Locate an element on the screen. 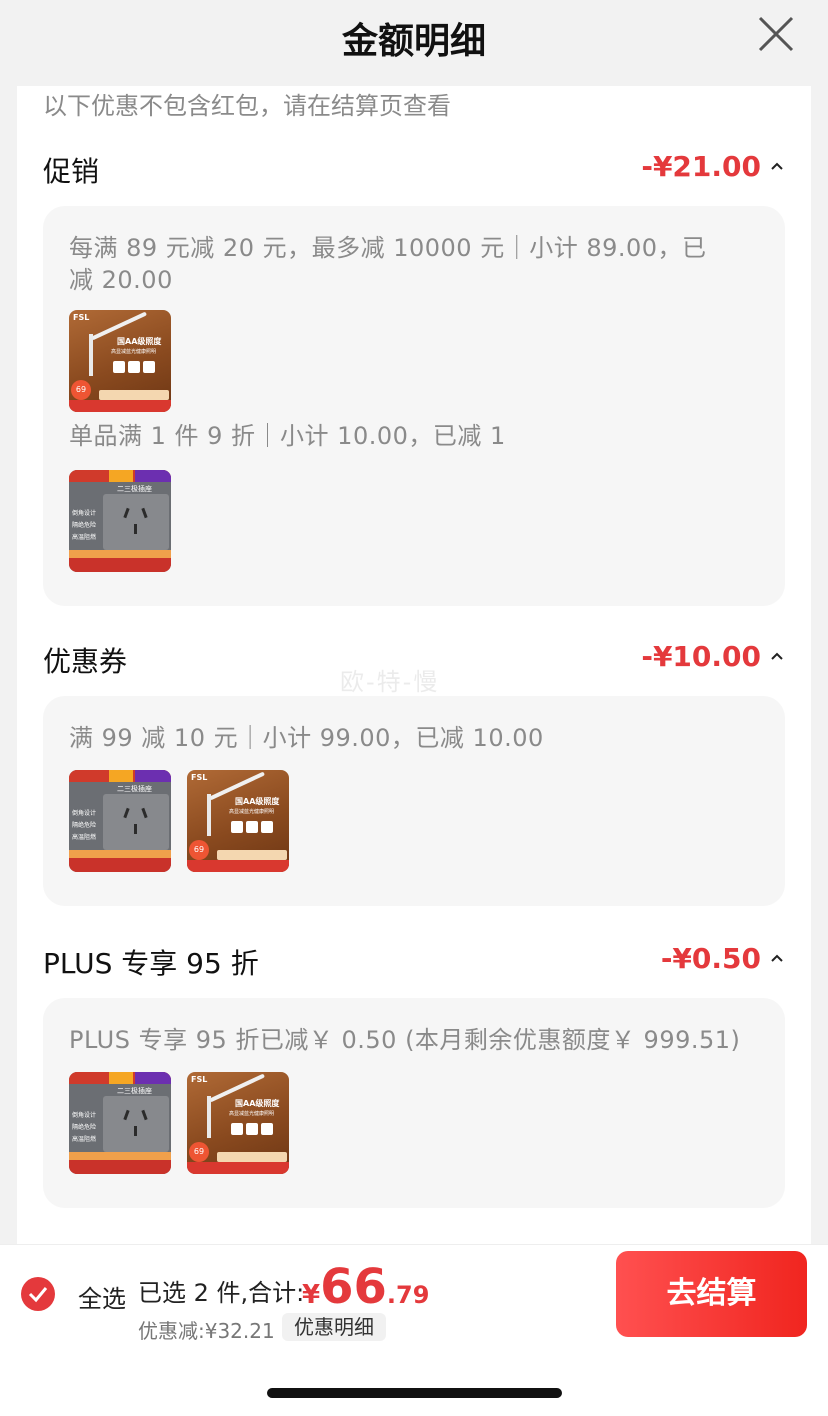 This screenshot has width=828, height=1416. notice-text: 以下优惠不包含红包，请在结算页查看 is located at coordinates (247, 106).